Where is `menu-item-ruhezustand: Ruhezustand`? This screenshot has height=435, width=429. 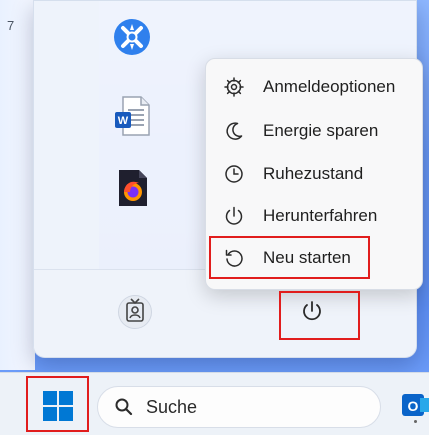
menu-item-ruhezustand: Ruhezustand is located at coordinates (314, 174).